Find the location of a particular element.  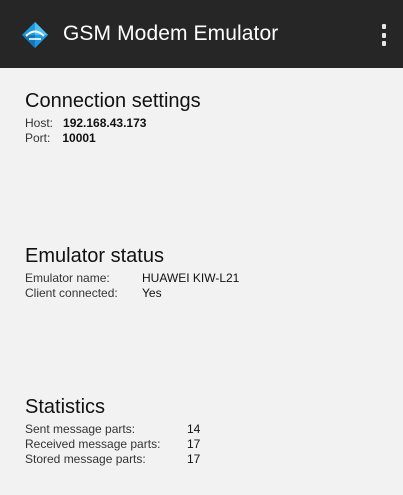

port-row: Port: 10001 is located at coordinates (113, 138).